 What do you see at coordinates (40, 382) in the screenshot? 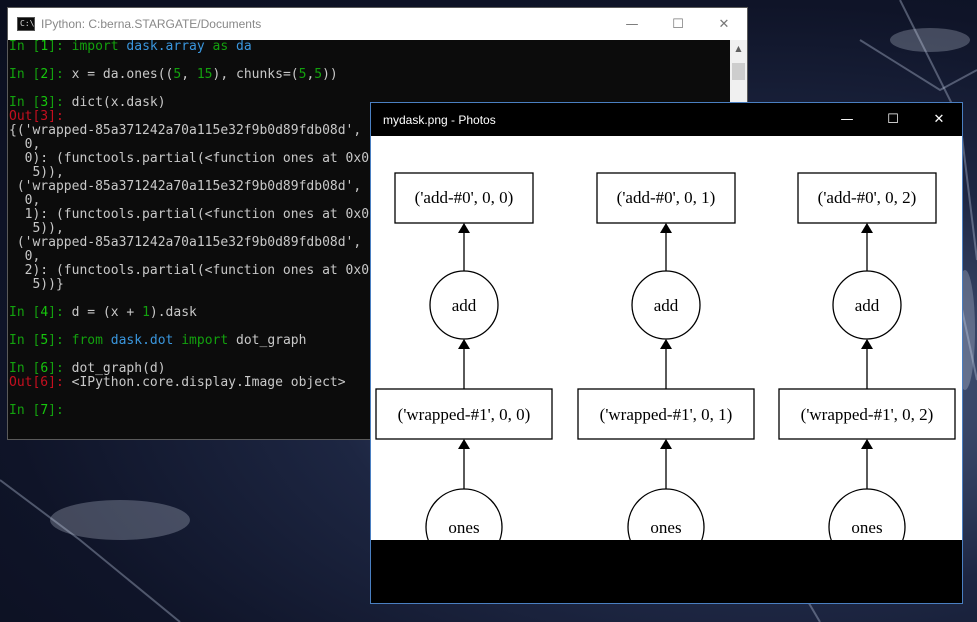
I see `console-text: Out[6]:` at bounding box center [40, 382].